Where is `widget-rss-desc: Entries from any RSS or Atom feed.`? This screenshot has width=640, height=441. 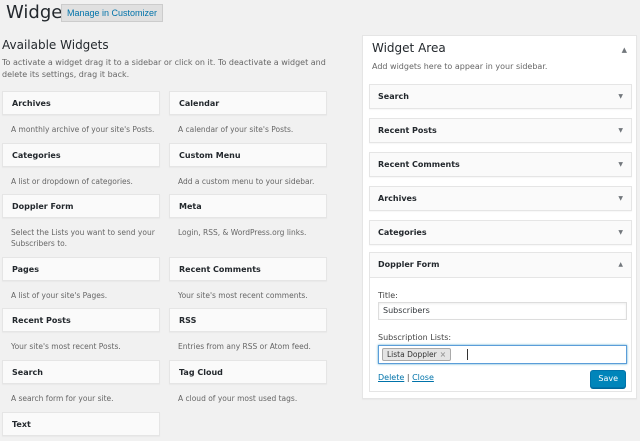
widget-rss-desc: Entries from any RSS or Atom feed. is located at coordinates (244, 346).